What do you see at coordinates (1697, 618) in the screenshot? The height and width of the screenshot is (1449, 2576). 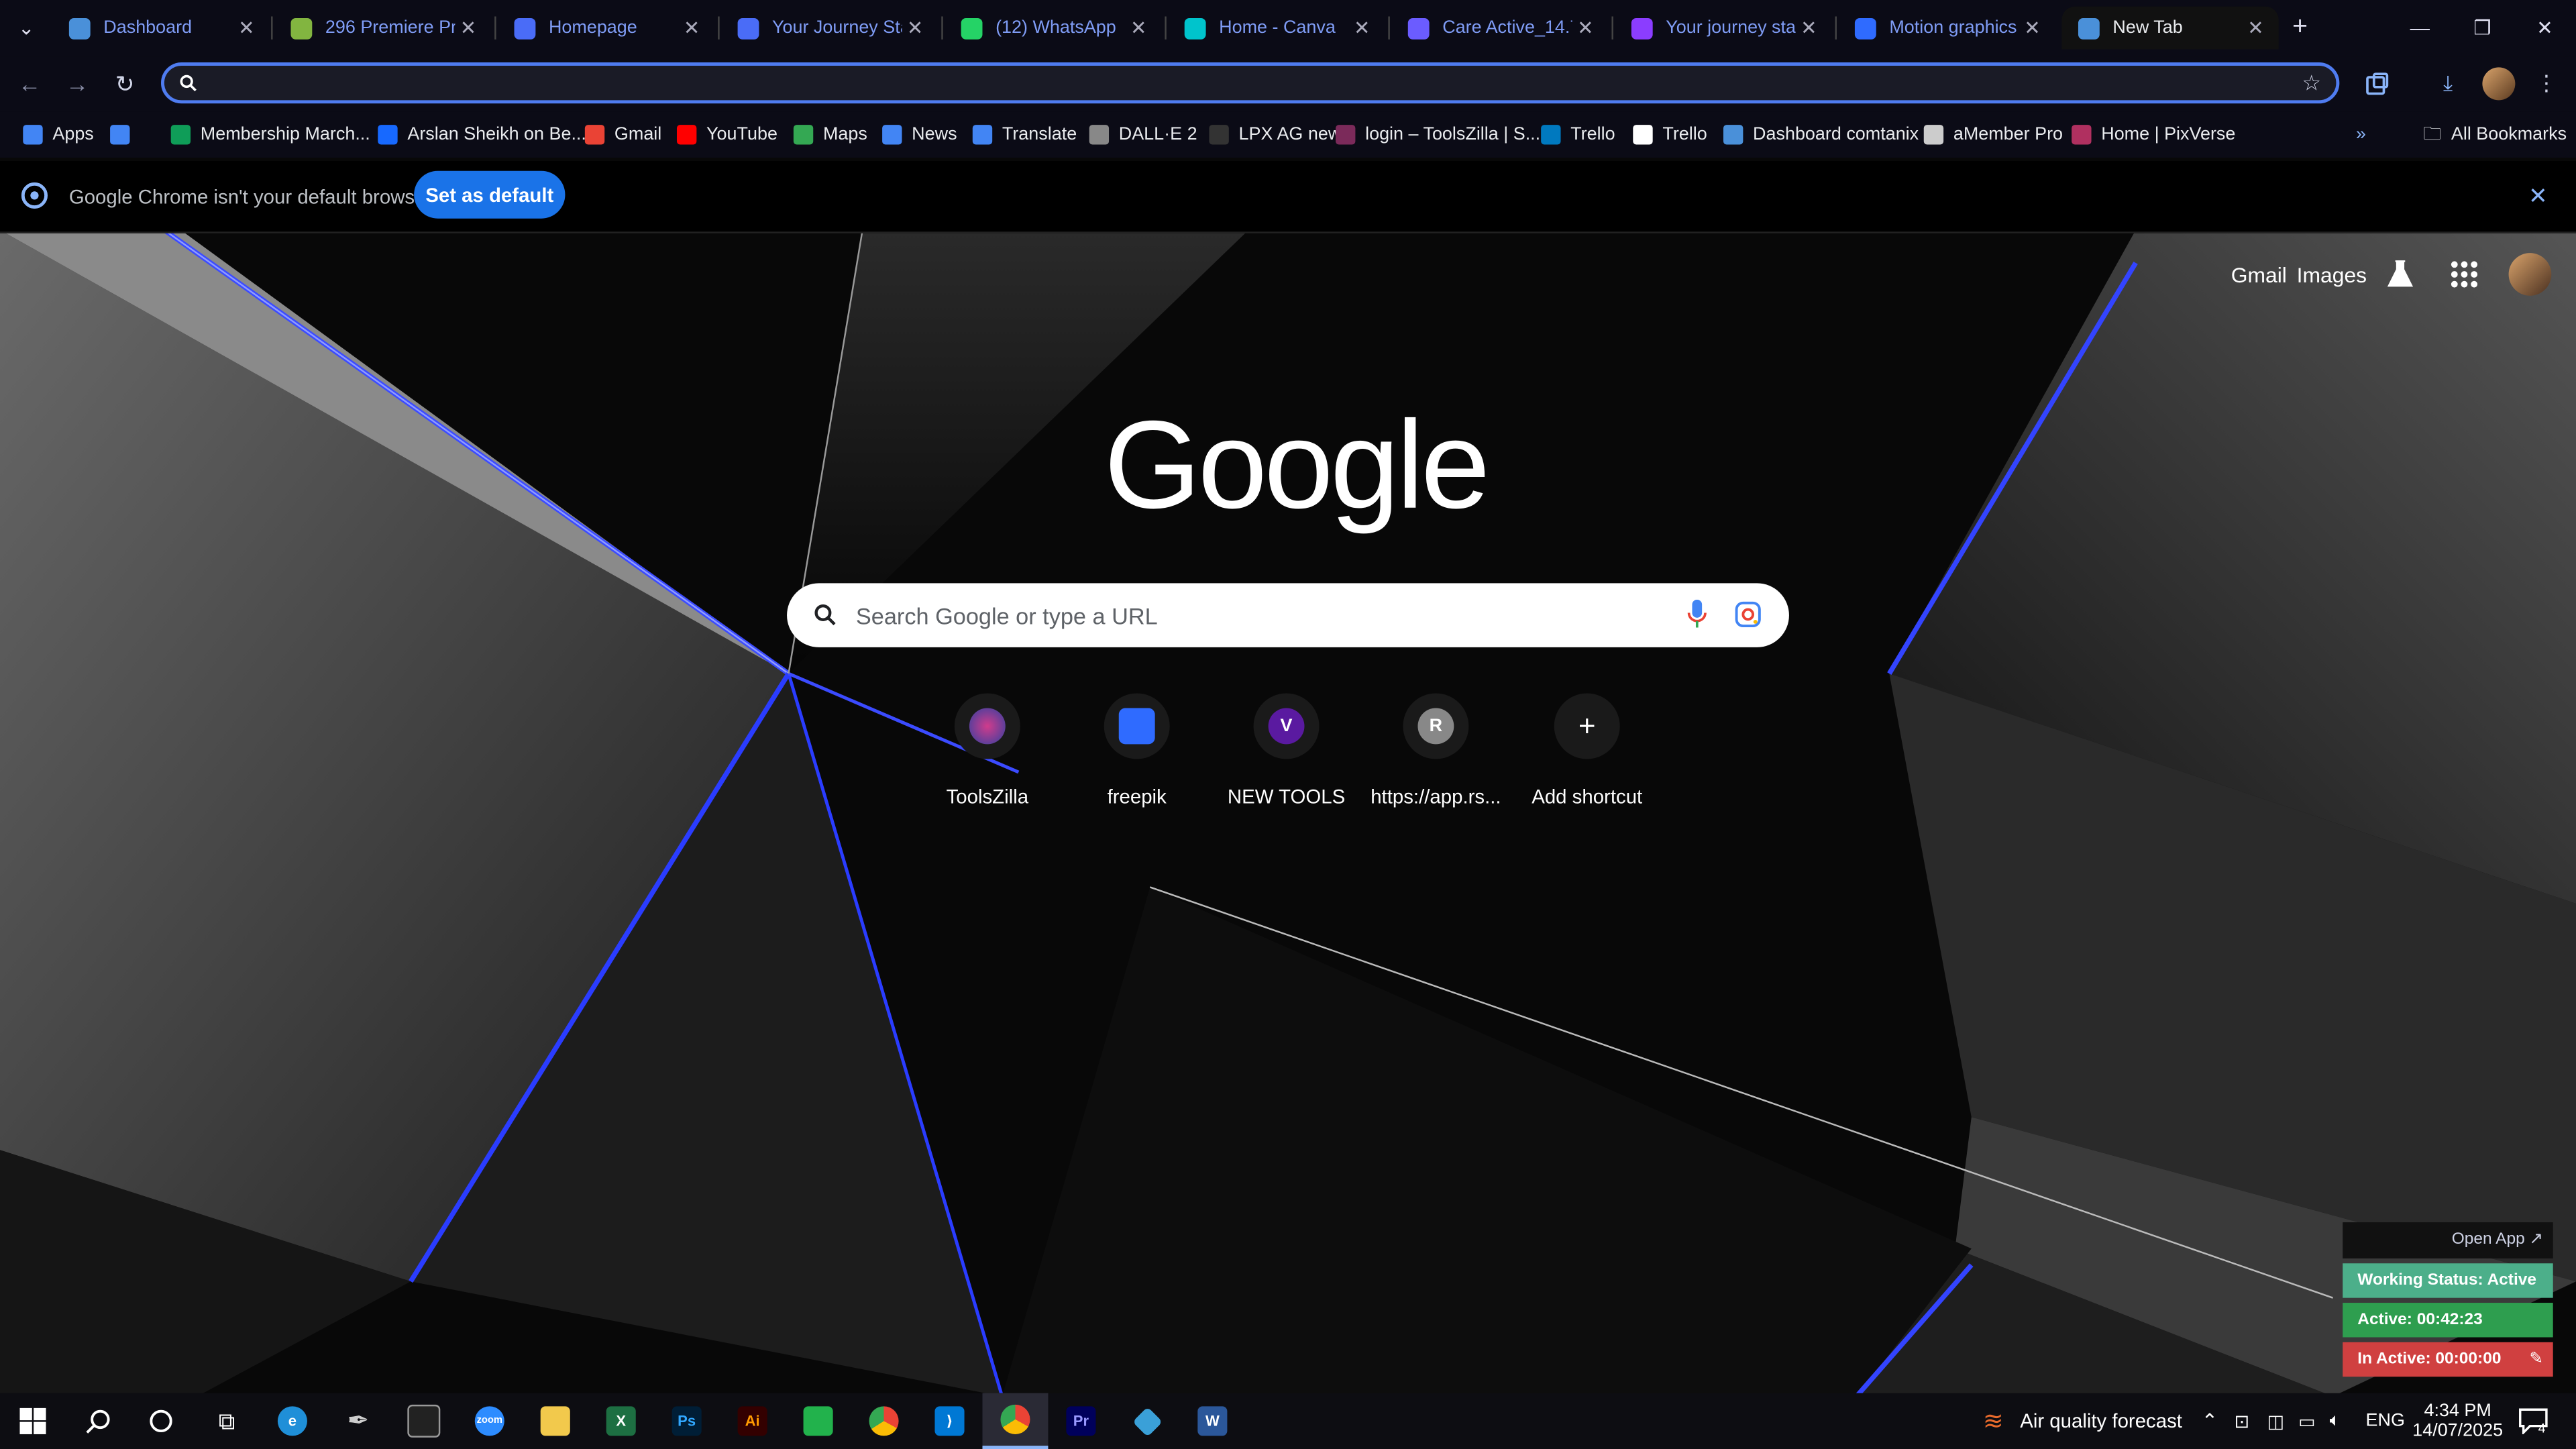 I see `voice-search-icon` at bounding box center [1697, 618].